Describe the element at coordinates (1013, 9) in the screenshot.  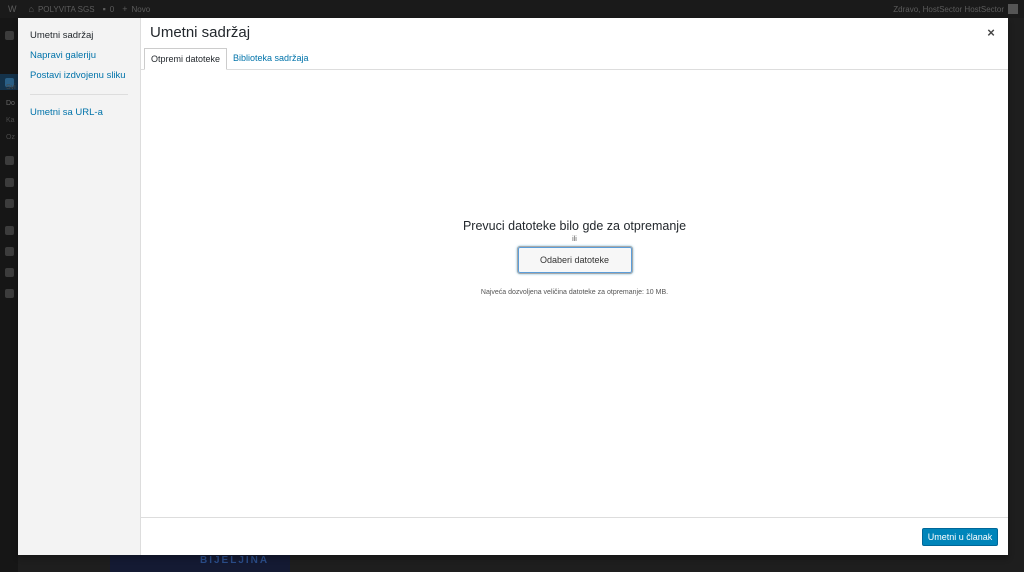
I see `avatar` at that location.